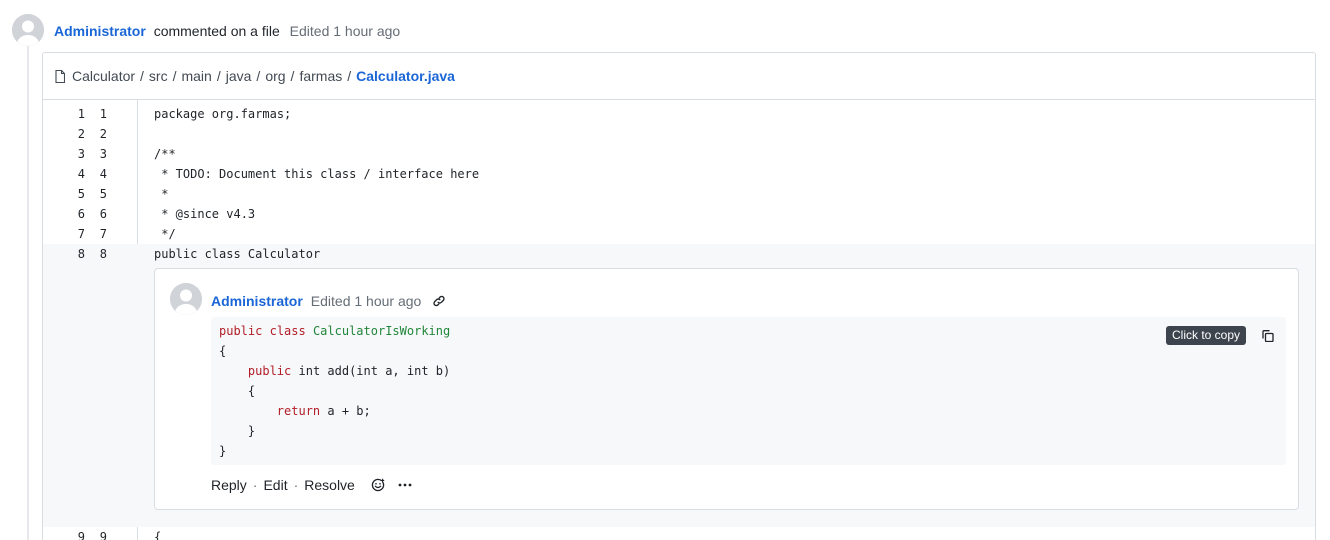 This screenshot has height=540, width=1330. What do you see at coordinates (679, 234) in the screenshot?
I see `code-line: 7 7 */` at bounding box center [679, 234].